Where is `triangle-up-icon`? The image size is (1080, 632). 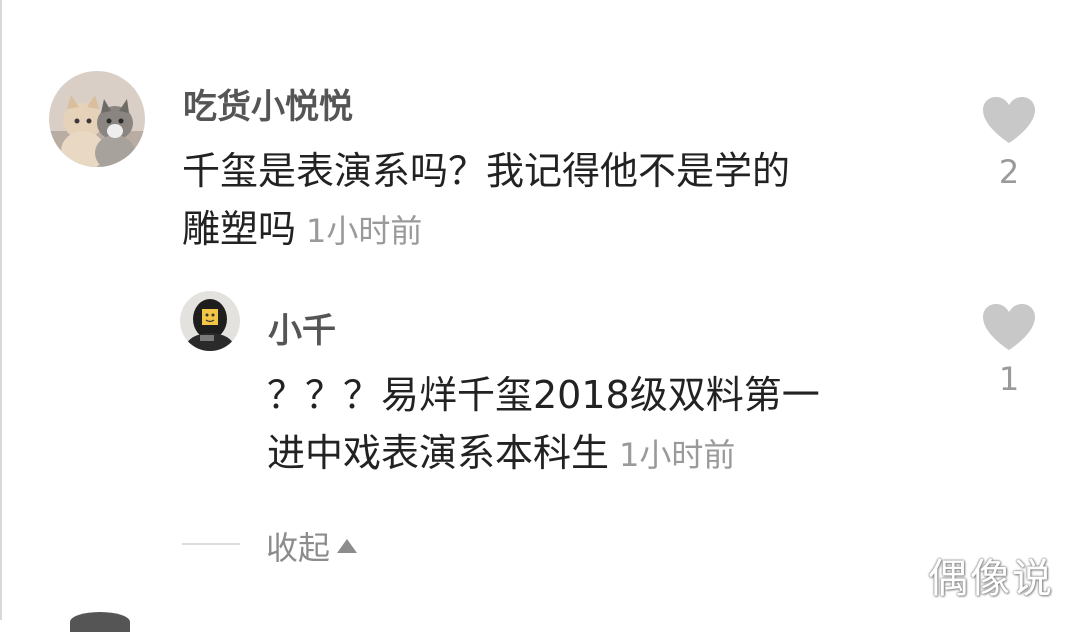
triangle-up-icon is located at coordinates (347, 546).